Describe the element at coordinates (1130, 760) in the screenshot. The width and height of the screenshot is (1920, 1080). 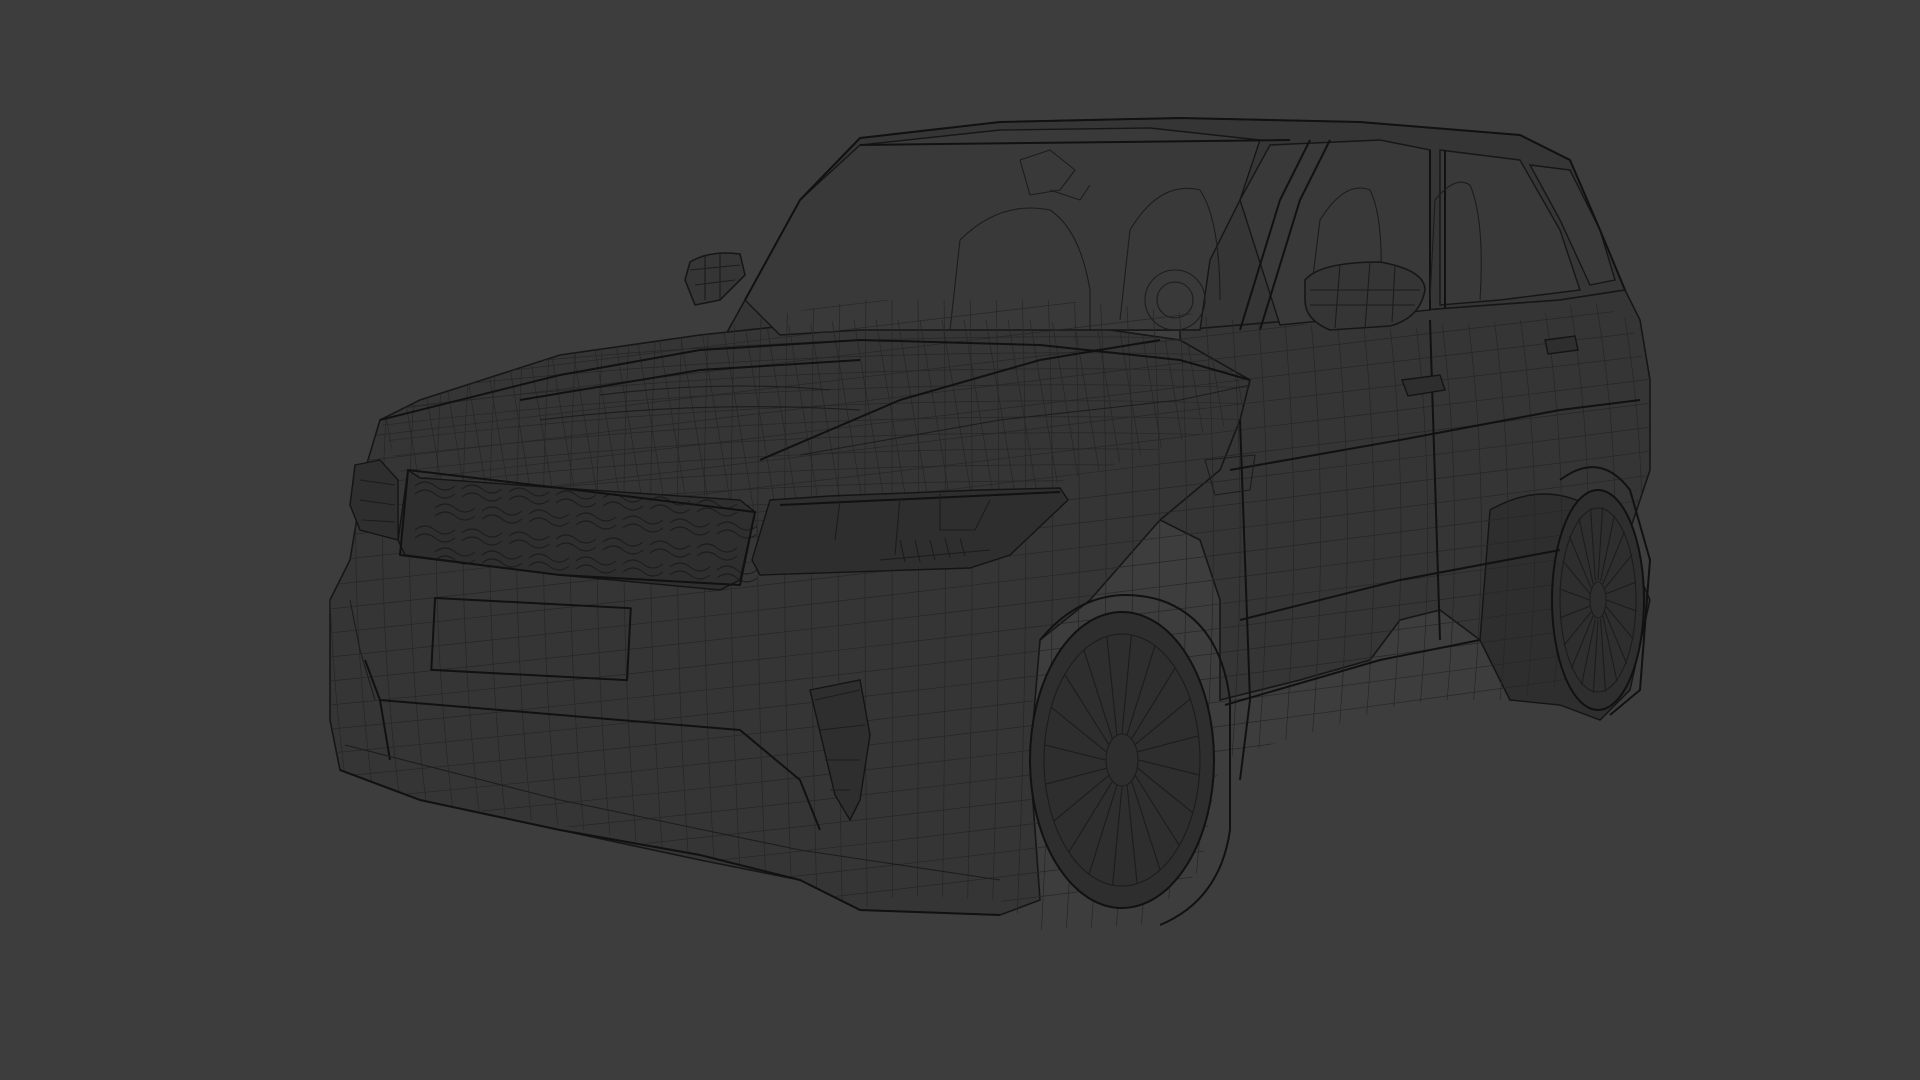
I see `front-wheel` at that location.